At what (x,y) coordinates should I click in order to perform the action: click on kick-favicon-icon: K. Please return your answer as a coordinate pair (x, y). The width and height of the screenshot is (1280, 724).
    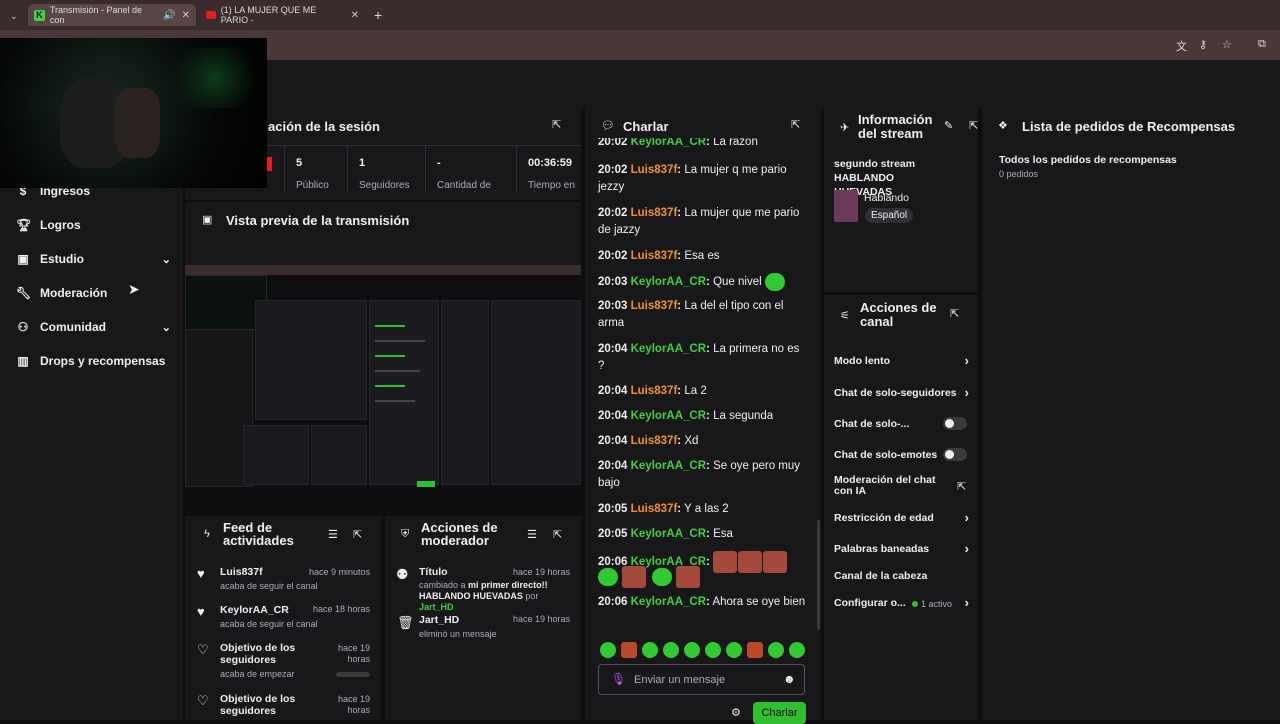
    Looking at the image, I should click on (39, 15).